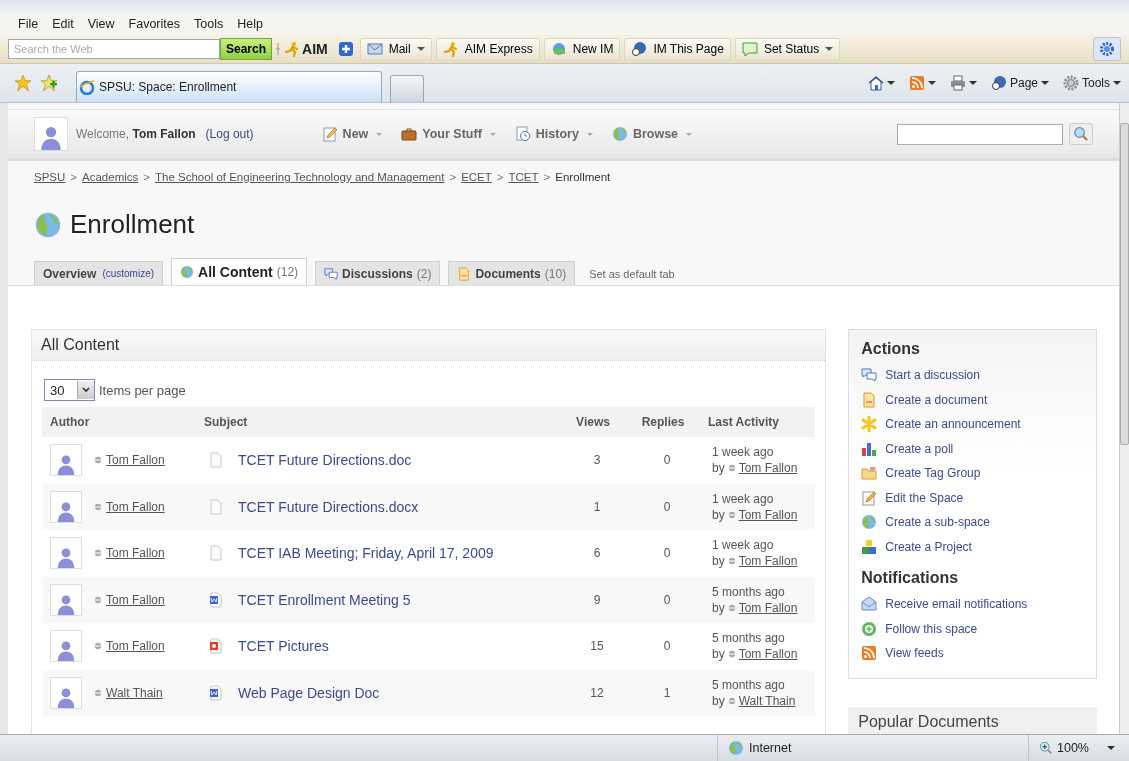  What do you see at coordinates (953, 424) in the screenshot?
I see `action-link: Create an announcement` at bounding box center [953, 424].